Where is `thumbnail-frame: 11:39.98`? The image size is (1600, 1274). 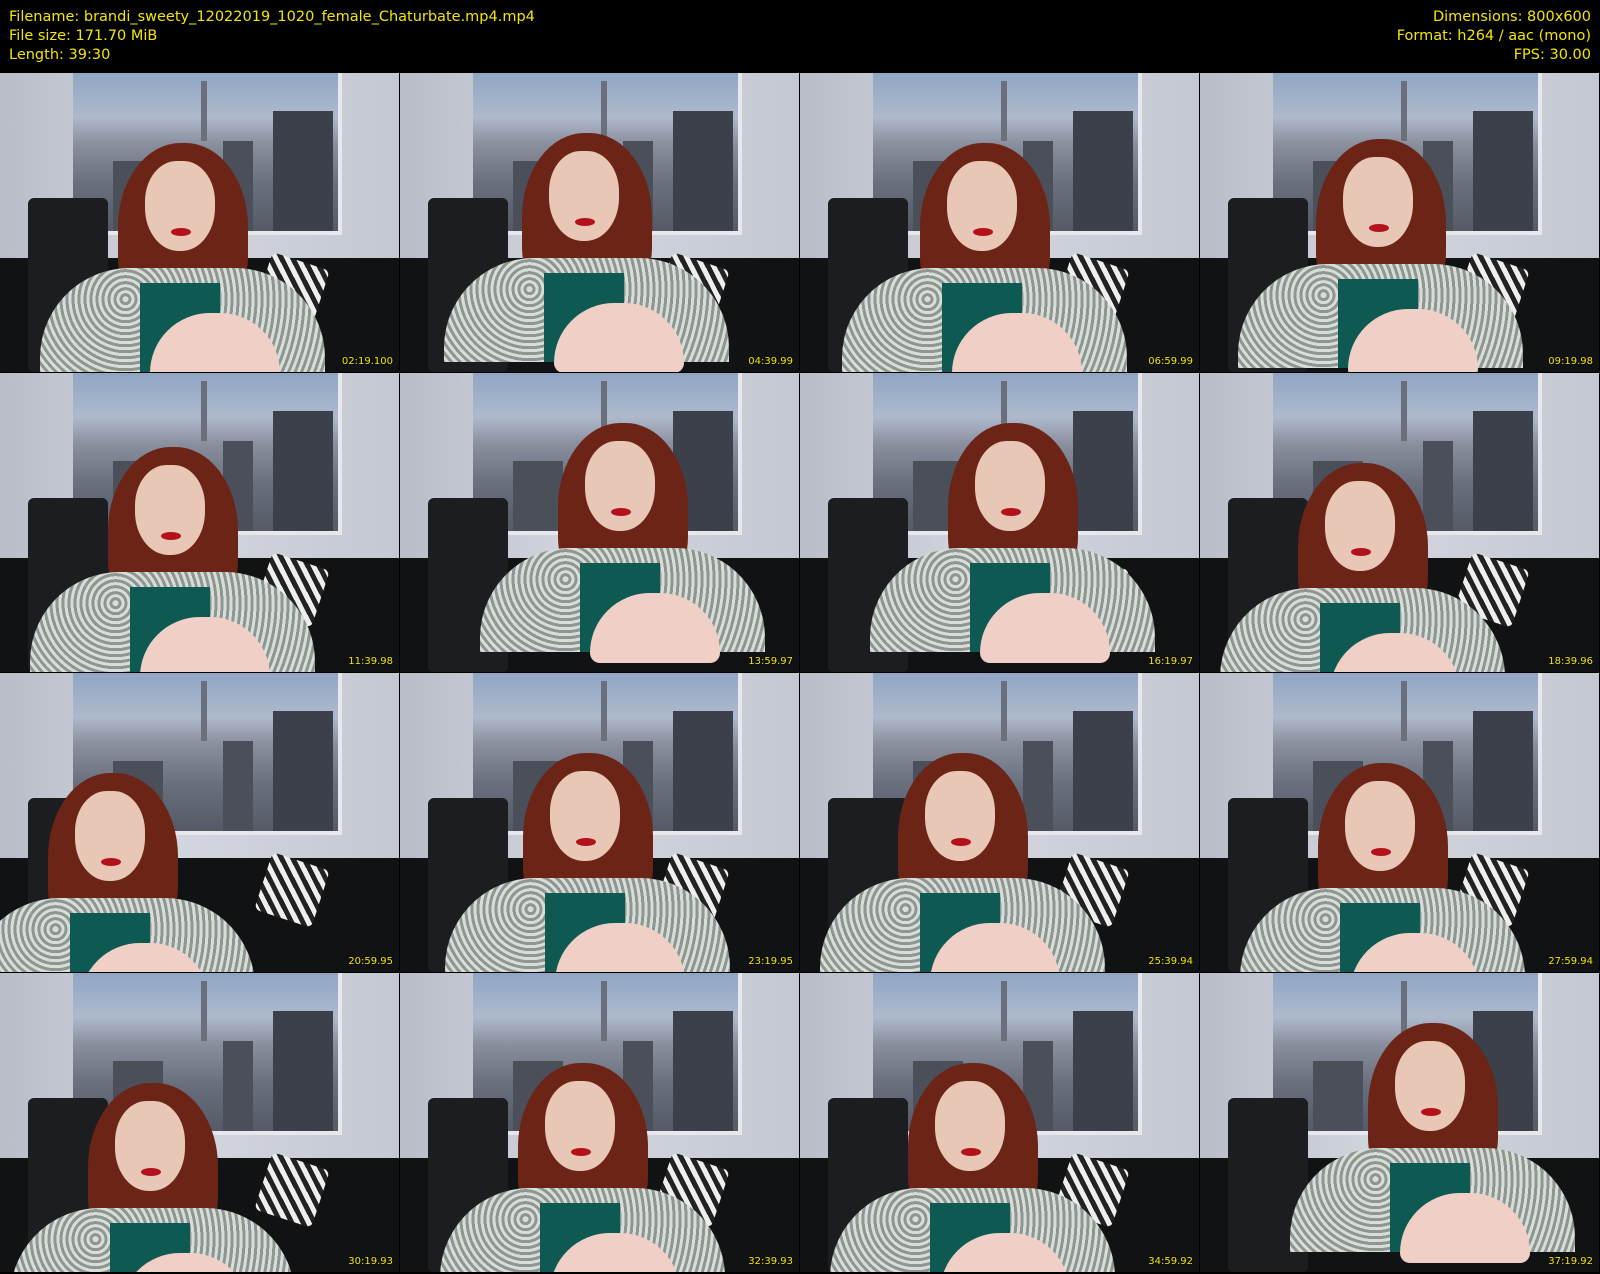
thumbnail-frame: 11:39.98 is located at coordinates (199, 522).